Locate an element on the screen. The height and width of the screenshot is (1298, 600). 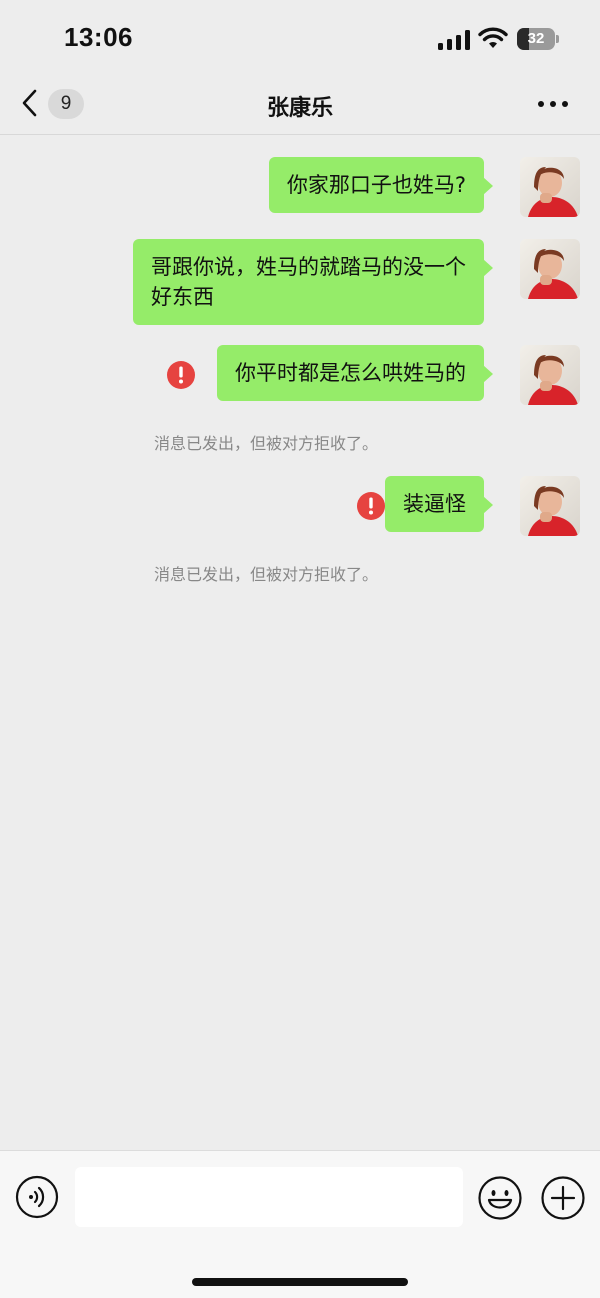
battery-indicator: 32 is located at coordinates (538, 39).